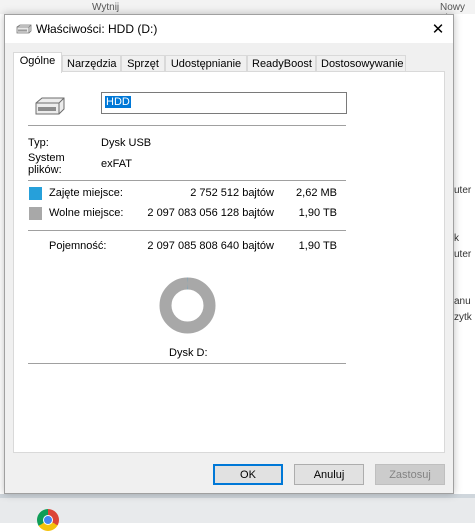  Describe the element at coordinates (143, 63) in the screenshot. I see `tab-hardware: Sprzęt` at that location.